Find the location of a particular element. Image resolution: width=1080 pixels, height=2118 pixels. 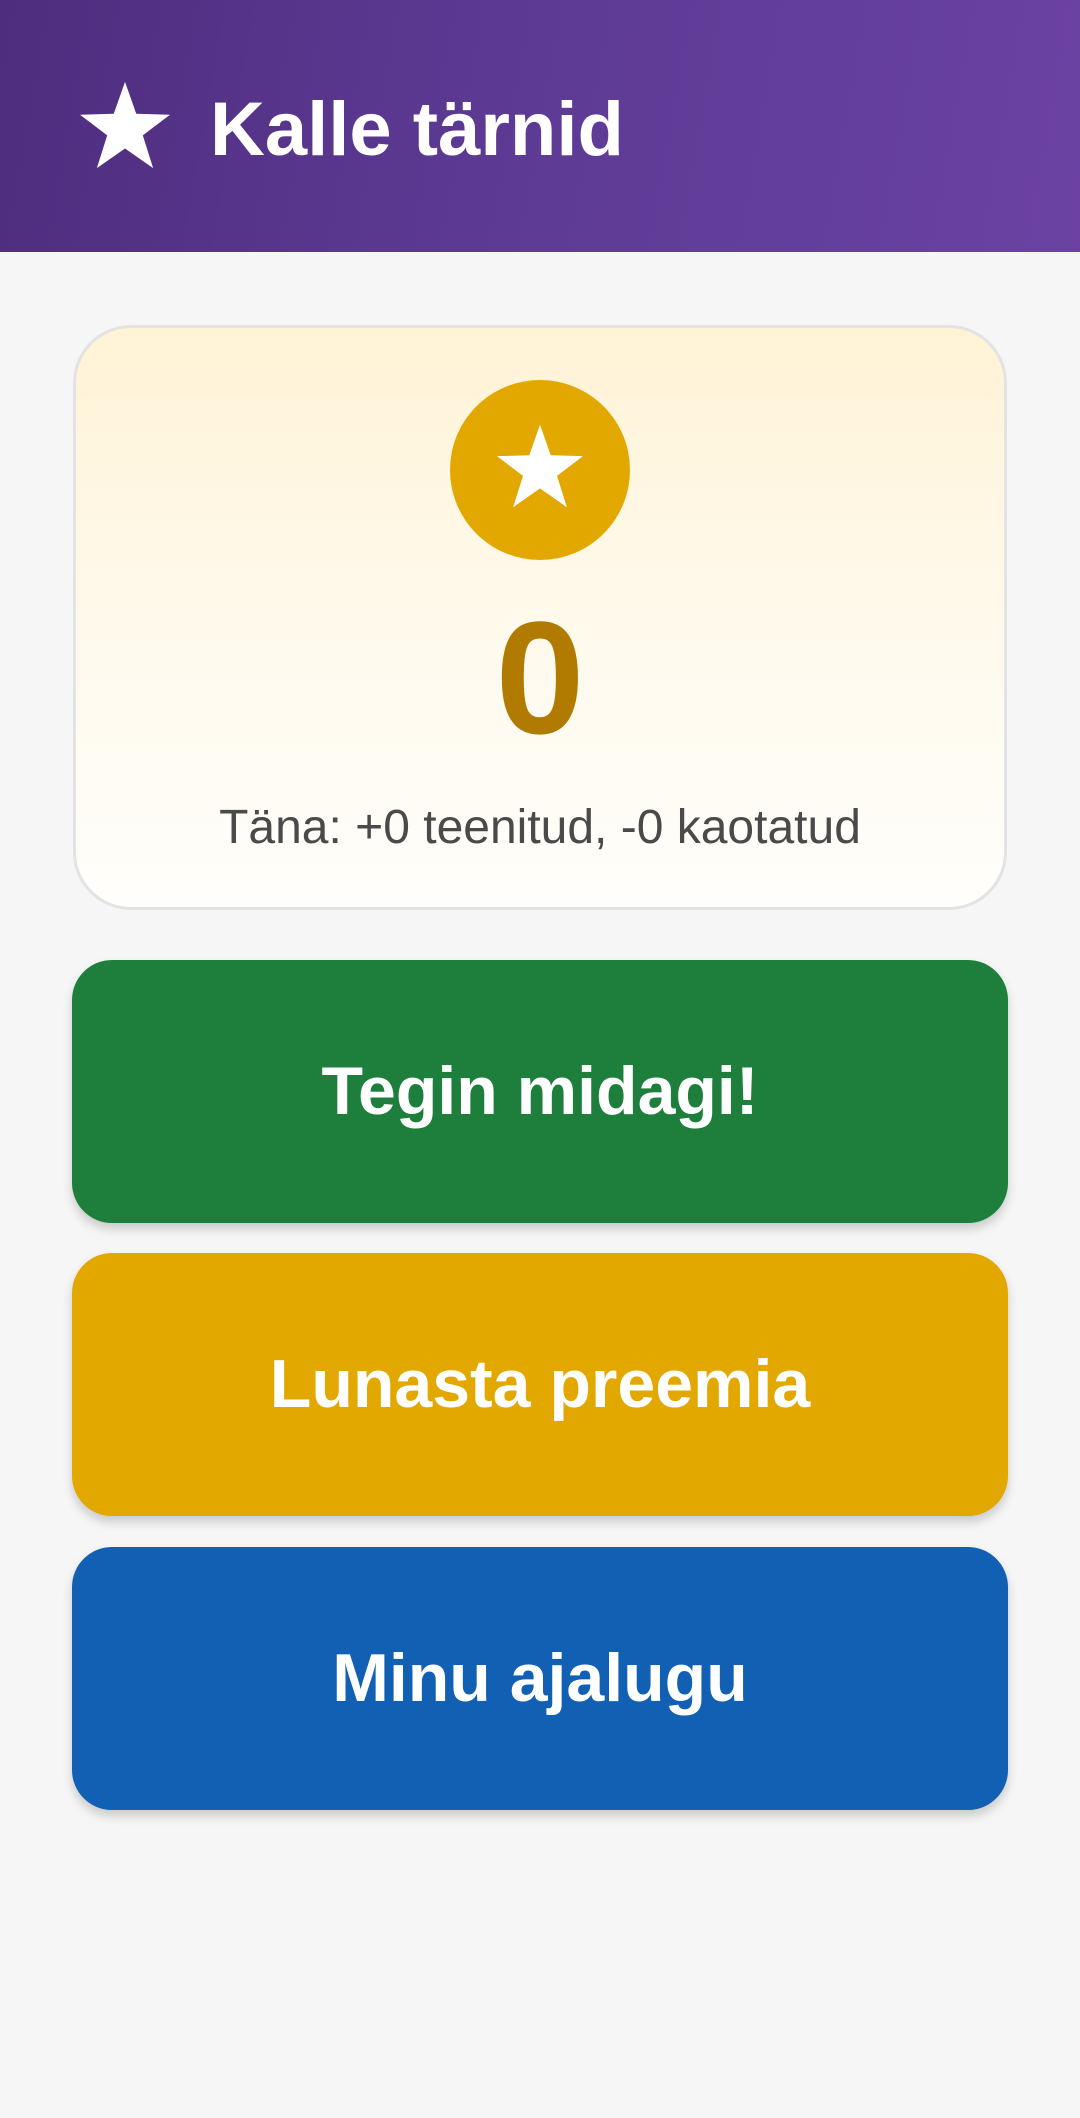

app-bar: Kalle tärnid is located at coordinates (540, 126).